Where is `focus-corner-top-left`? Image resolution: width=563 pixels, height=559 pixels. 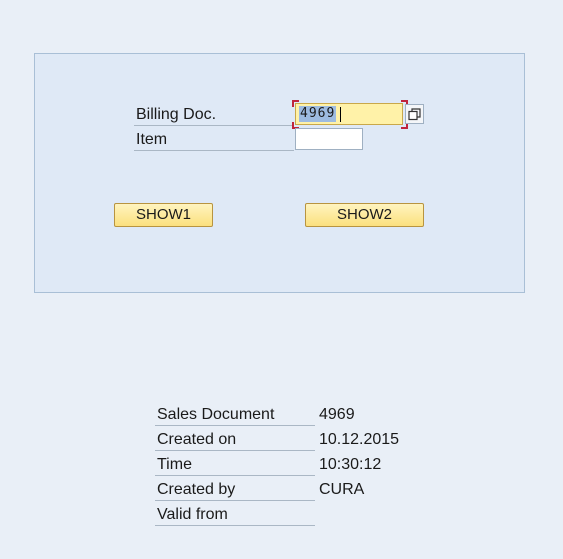
focus-corner-top-left is located at coordinates (295, 103).